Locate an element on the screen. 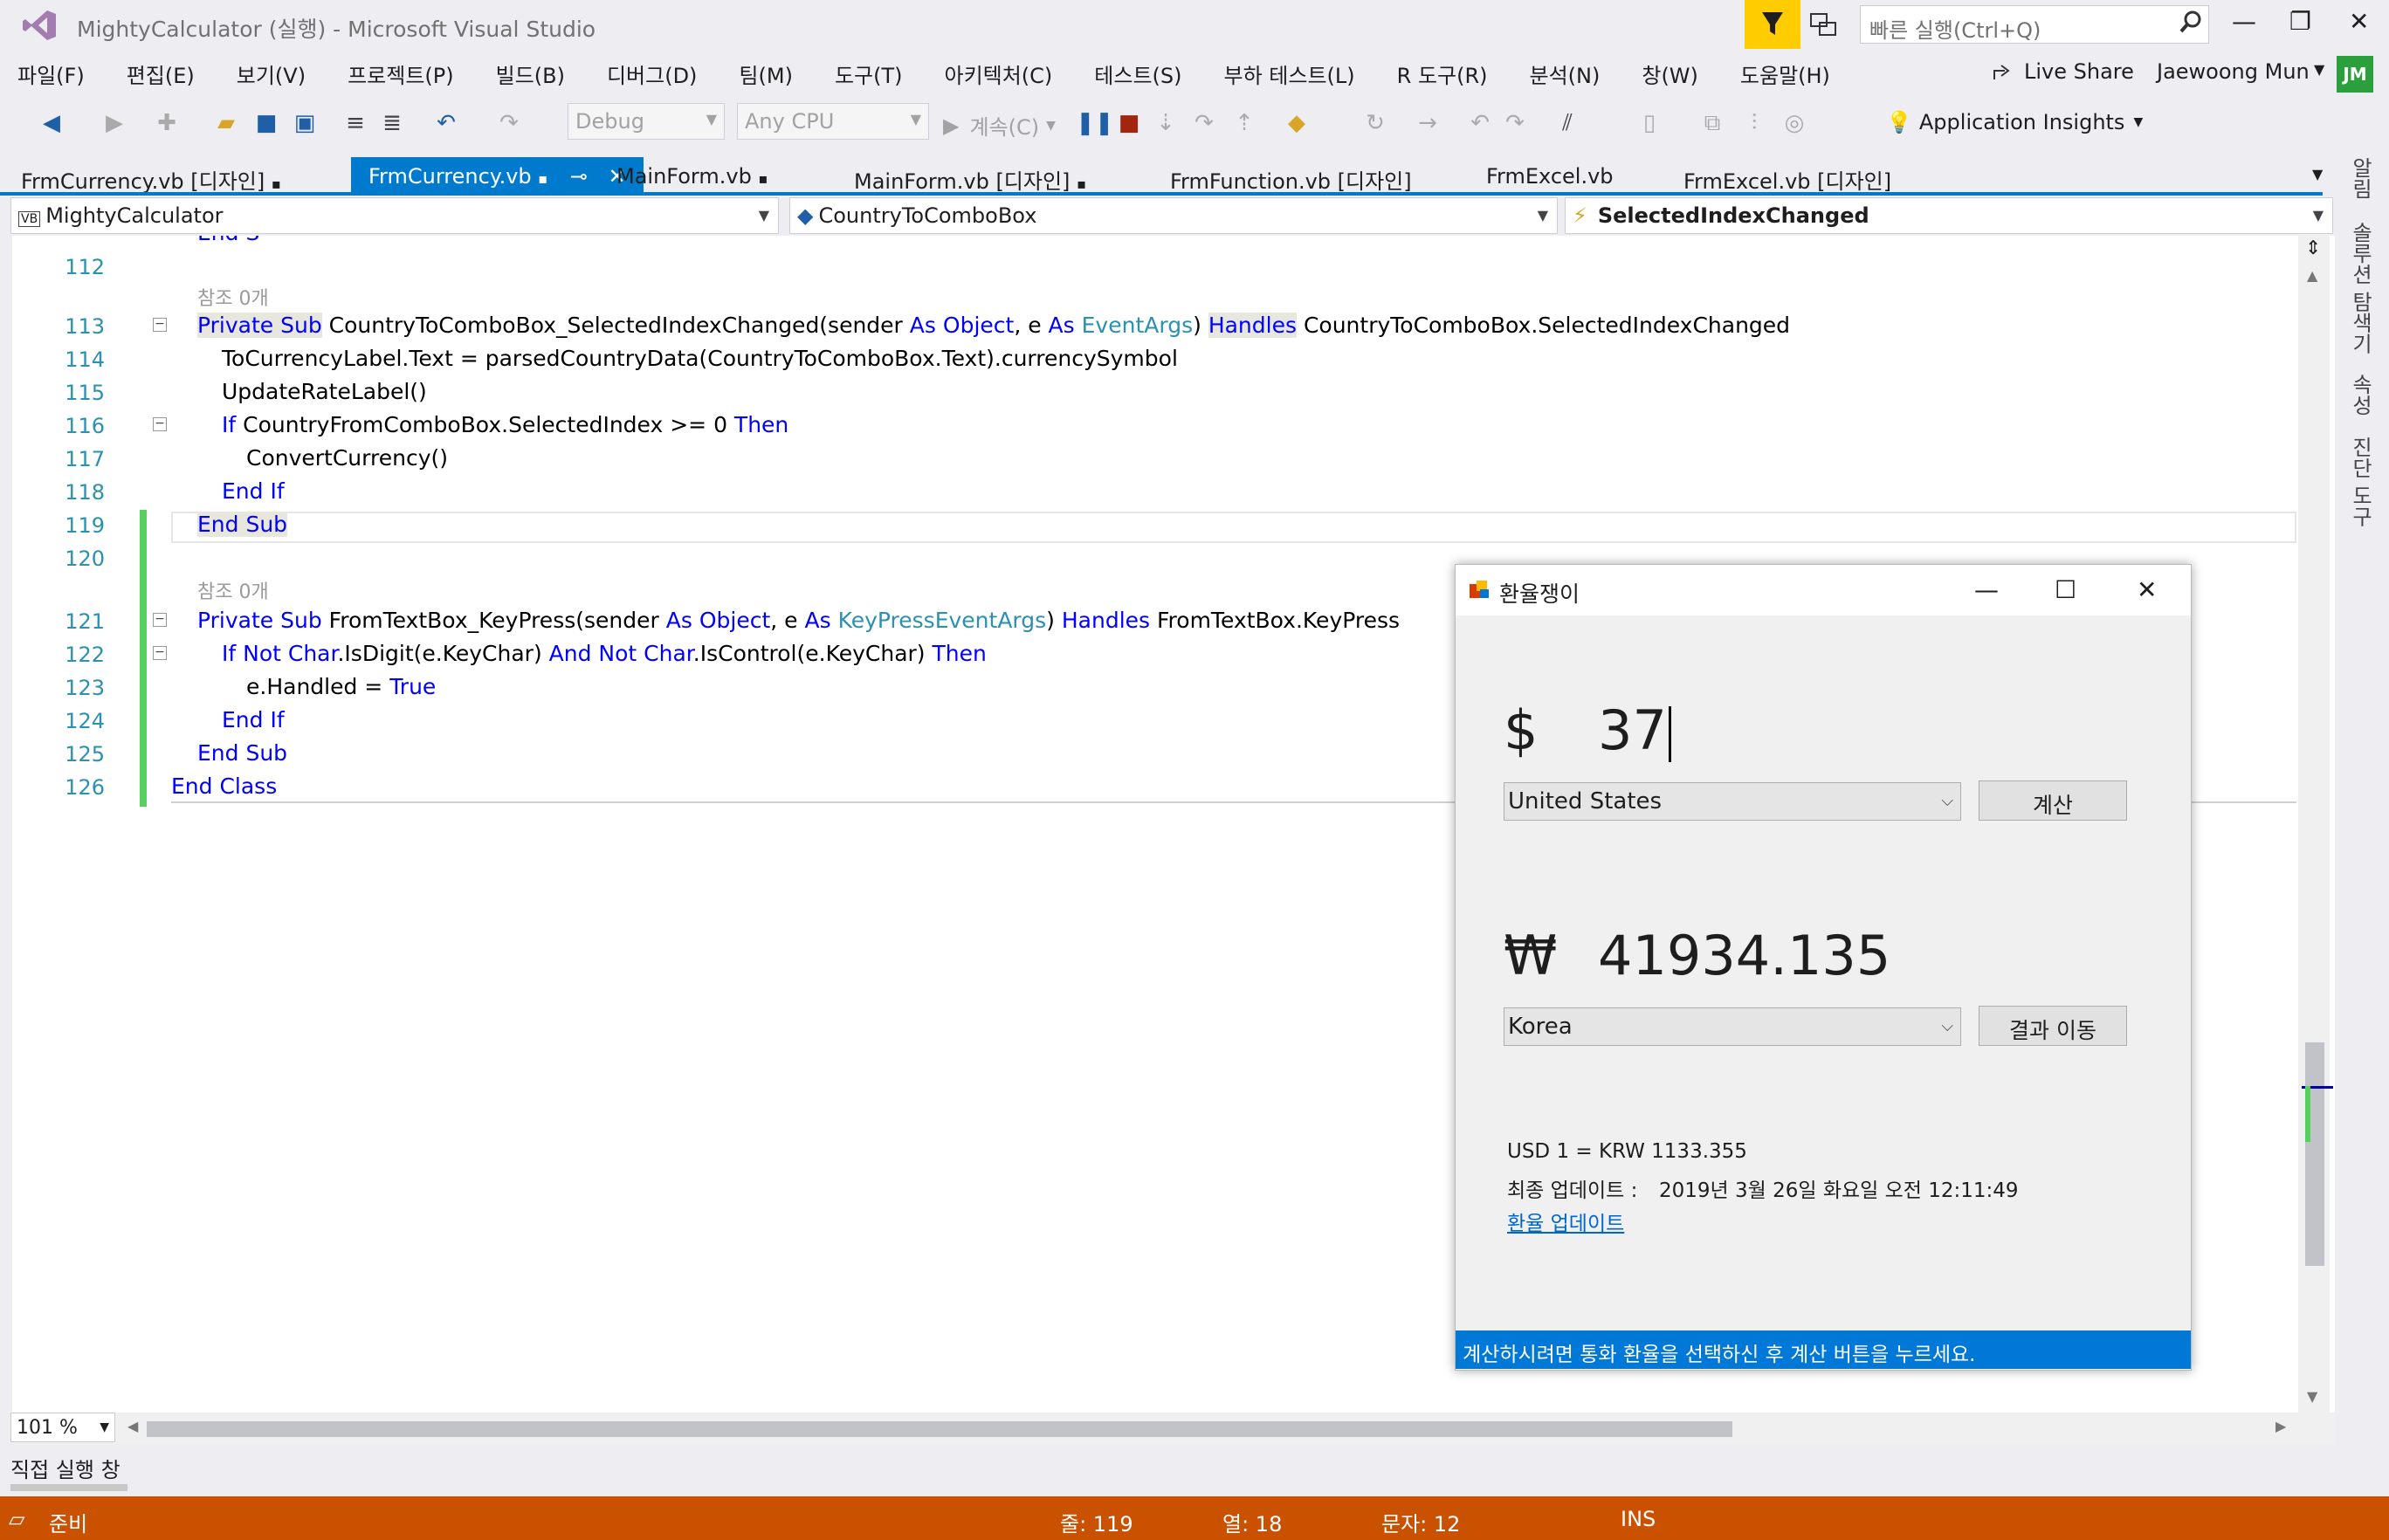  tab-overflow-icon: ▼ is located at coordinates (2317, 174).